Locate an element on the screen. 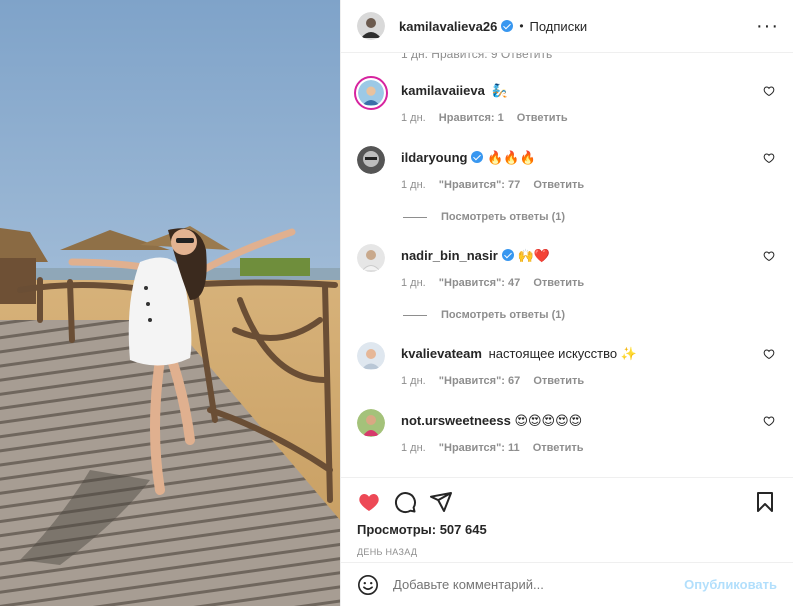  comment-likes: "Нравится": 67 is located at coordinates (479, 381).